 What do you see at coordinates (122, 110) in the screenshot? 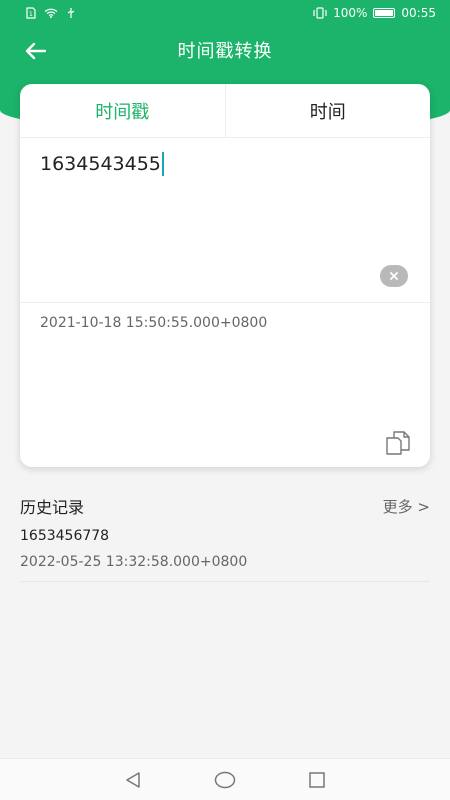
I see `tab-timestamp: 时间戳` at bounding box center [122, 110].